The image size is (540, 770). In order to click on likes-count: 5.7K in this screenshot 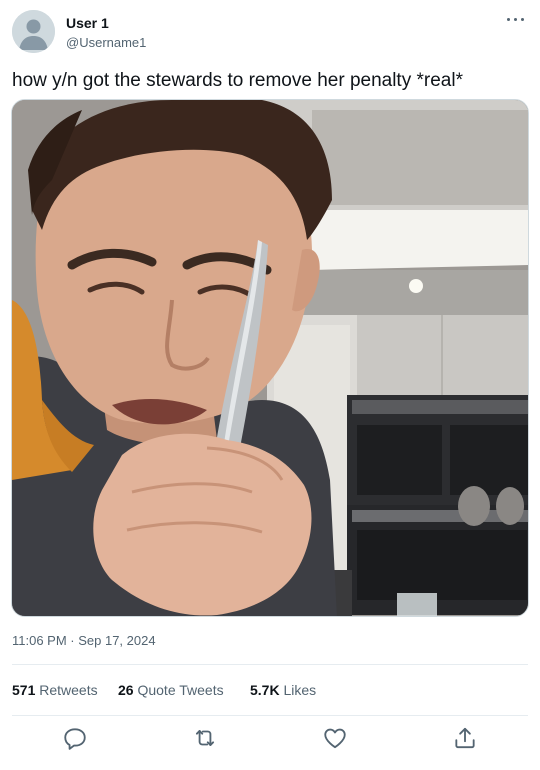, I will do `click(265, 690)`.